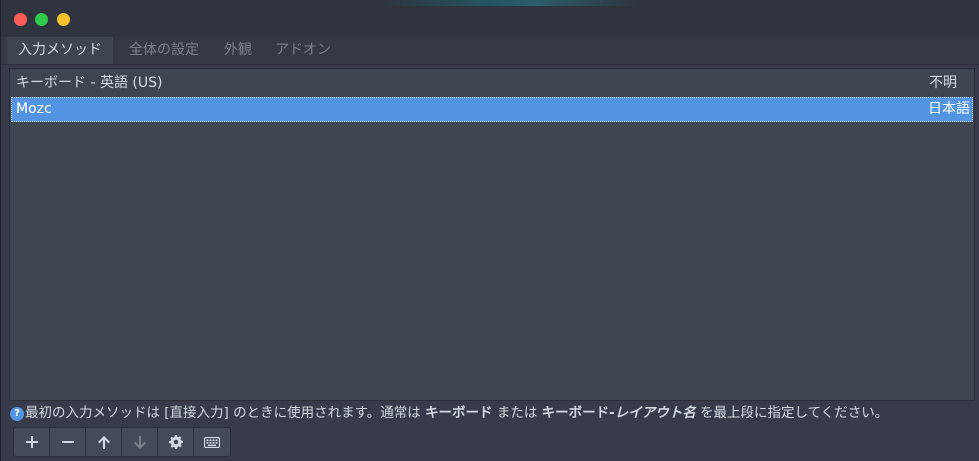 The width and height of the screenshot is (979, 461). Describe the element at coordinates (303, 50) in the screenshot. I see `tab-addons: アドオン` at that location.